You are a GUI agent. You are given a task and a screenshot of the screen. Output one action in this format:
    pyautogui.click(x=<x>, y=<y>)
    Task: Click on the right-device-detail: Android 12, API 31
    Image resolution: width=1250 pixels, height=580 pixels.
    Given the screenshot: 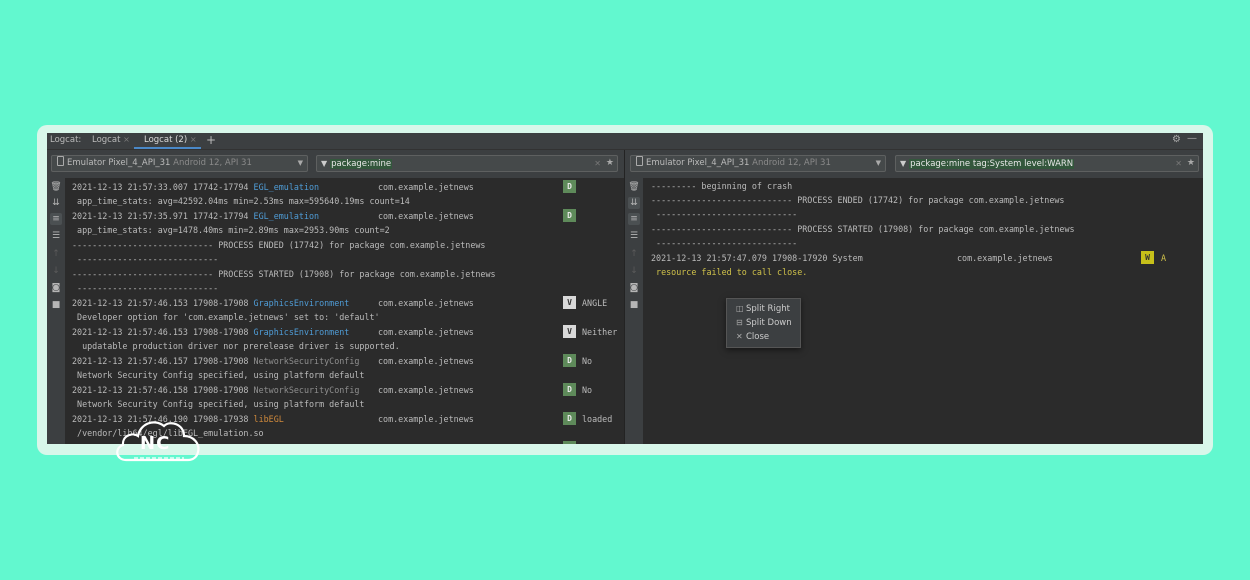 What is the action you would take?
    pyautogui.click(x=791, y=163)
    